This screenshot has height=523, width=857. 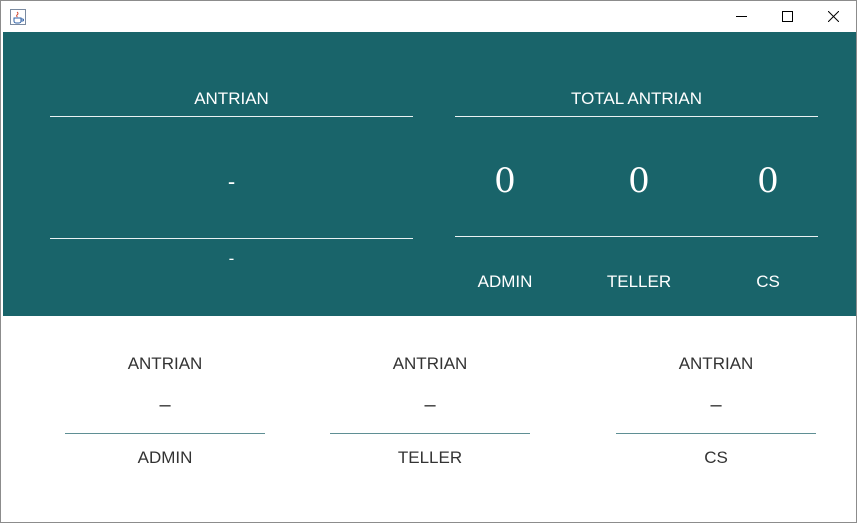 I want to click on total-admin-label: ADMIN, so click(x=505, y=281).